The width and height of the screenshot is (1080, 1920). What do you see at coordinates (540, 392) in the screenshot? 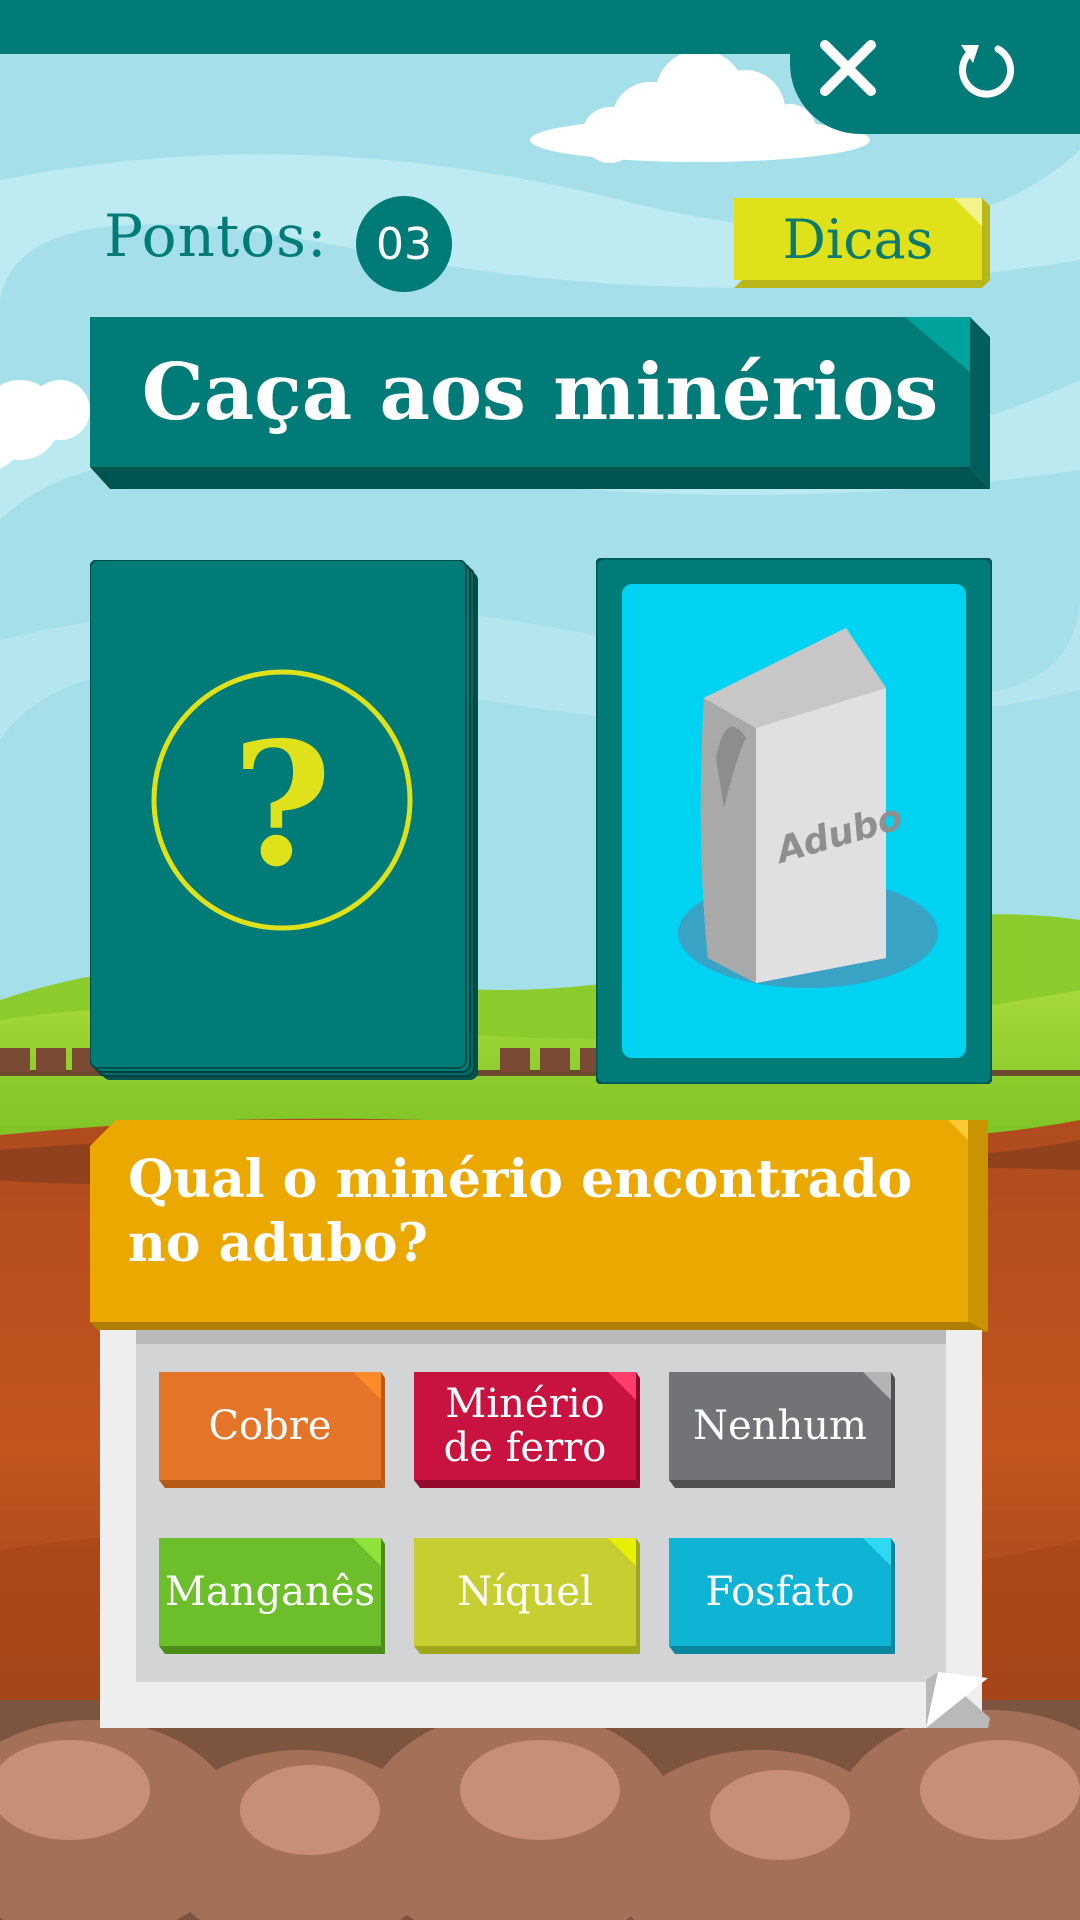
I see `game-title: Caça aos minérios` at bounding box center [540, 392].